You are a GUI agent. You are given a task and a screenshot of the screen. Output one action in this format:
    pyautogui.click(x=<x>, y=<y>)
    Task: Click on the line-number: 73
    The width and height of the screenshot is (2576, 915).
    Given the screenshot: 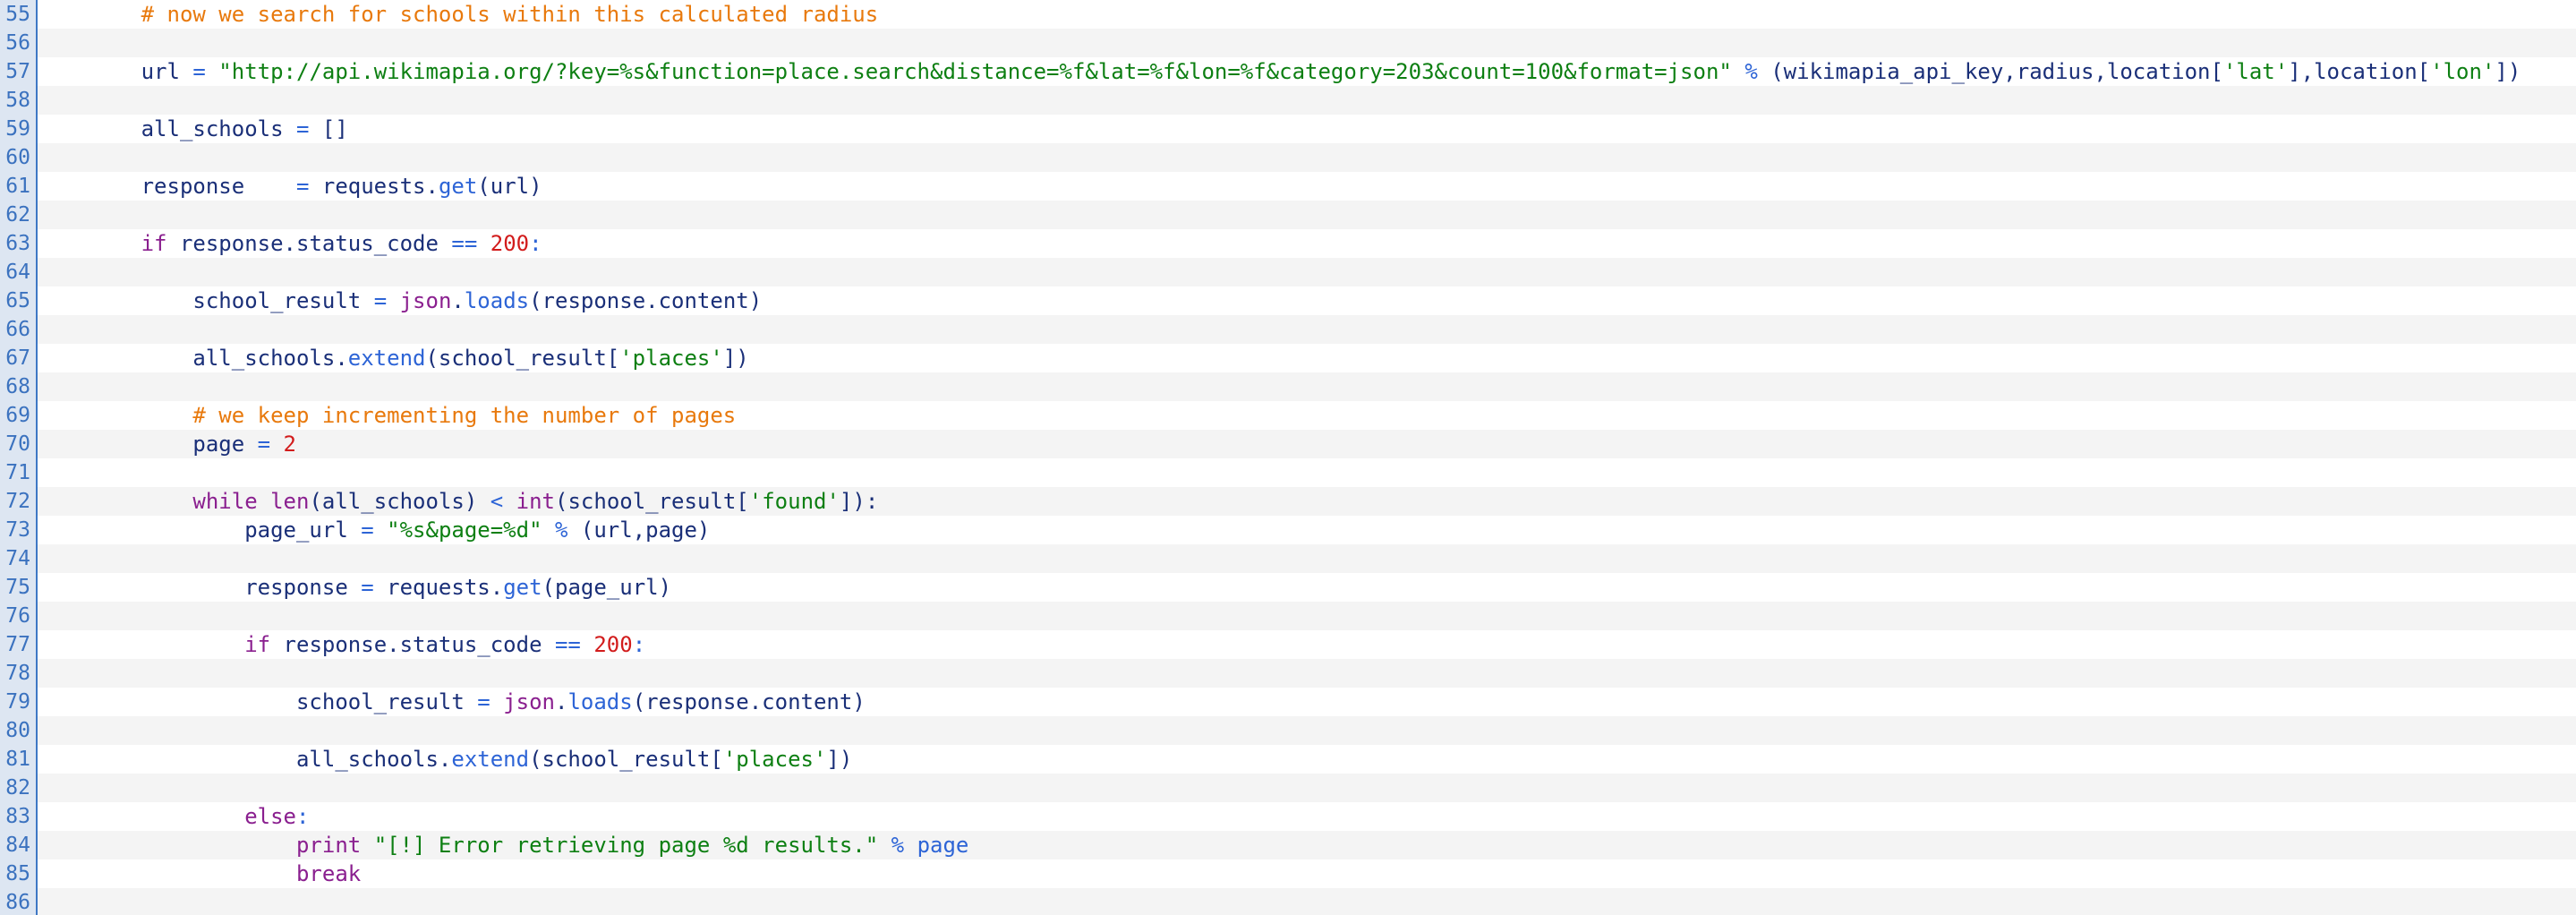 What is the action you would take?
    pyautogui.click(x=19, y=530)
    